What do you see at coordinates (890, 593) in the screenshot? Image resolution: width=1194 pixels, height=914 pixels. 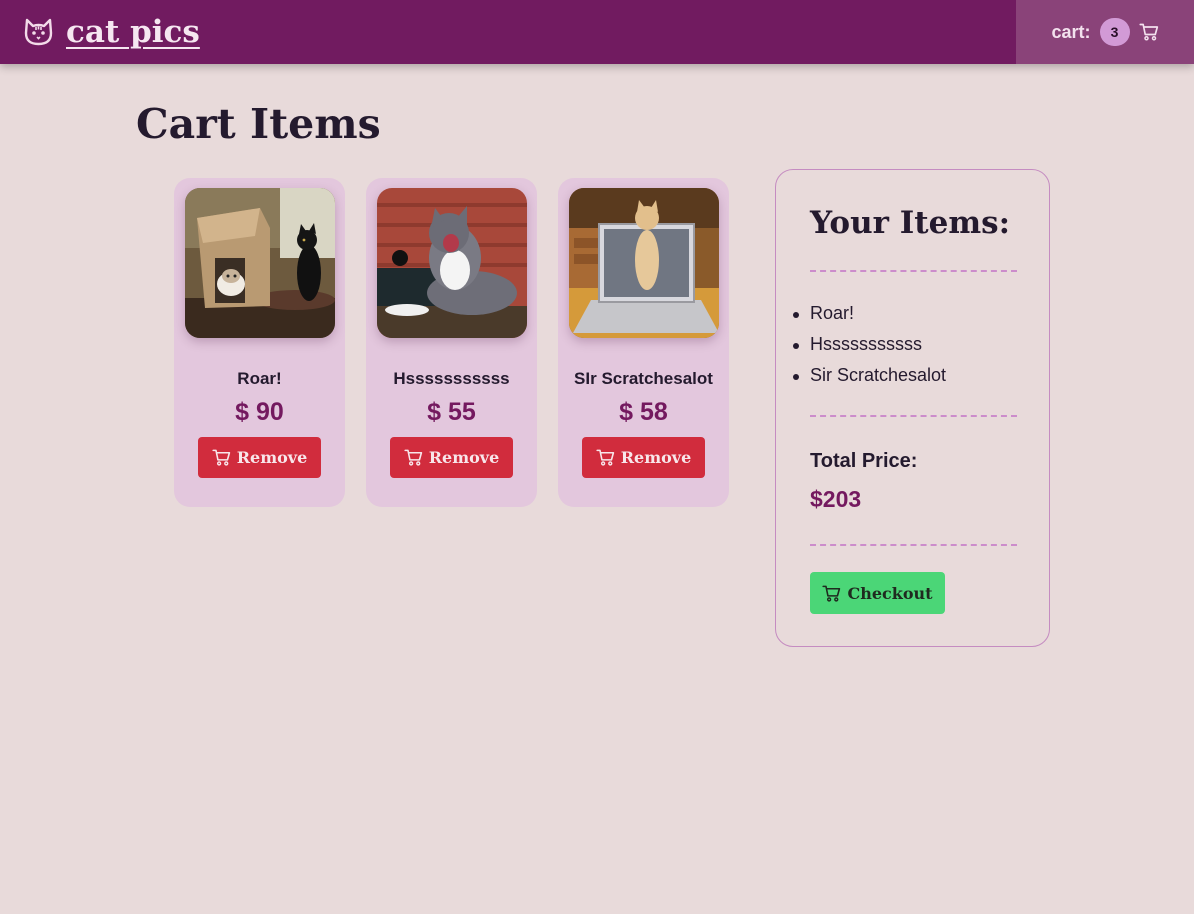 I see `checkout-button-label: Checkout` at bounding box center [890, 593].